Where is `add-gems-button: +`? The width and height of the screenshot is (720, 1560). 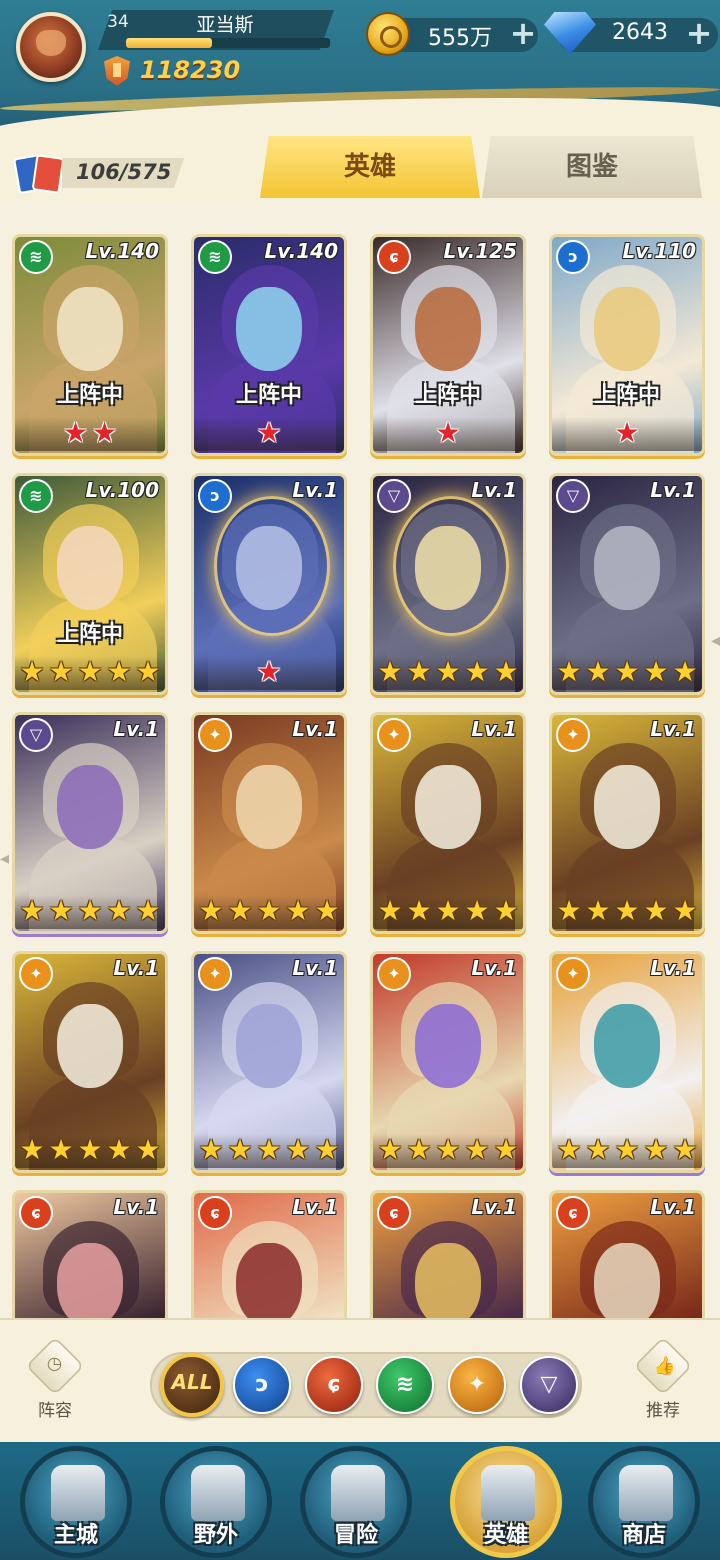
add-gems-button: + is located at coordinates (699, 33).